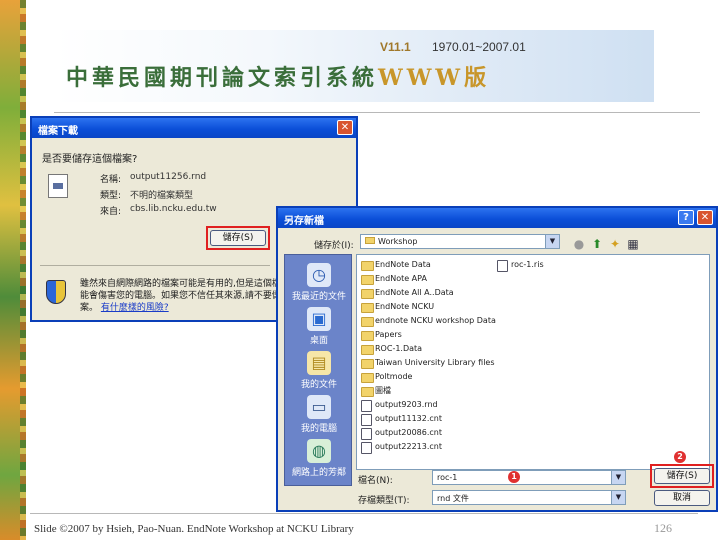  What do you see at coordinates (396, 265) in the screenshot?
I see `list-item: EndNote Data` at bounding box center [396, 265].